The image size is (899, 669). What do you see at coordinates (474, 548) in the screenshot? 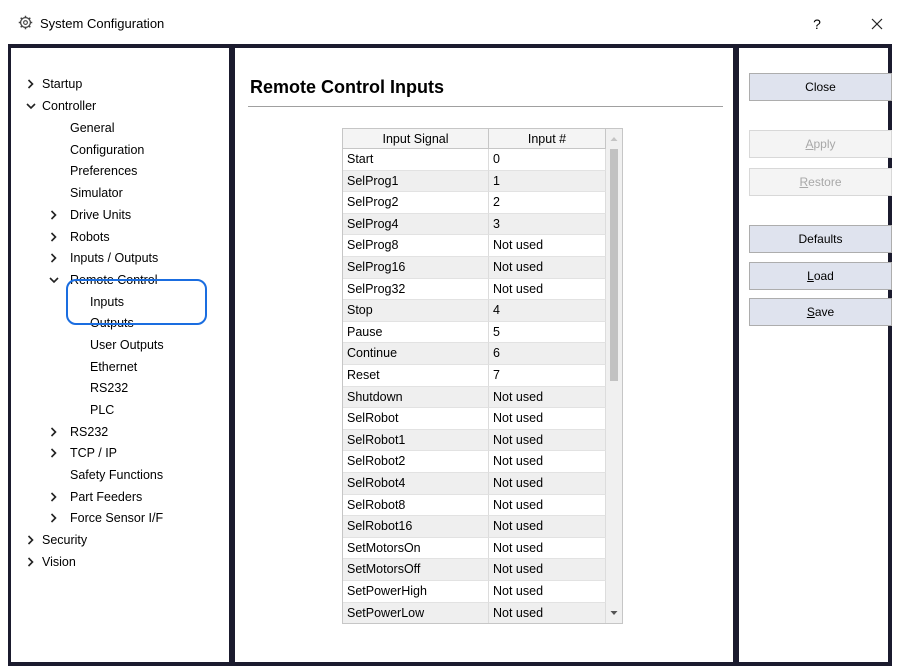
I see `table-row: SetMotorsOn Not used` at bounding box center [474, 548].